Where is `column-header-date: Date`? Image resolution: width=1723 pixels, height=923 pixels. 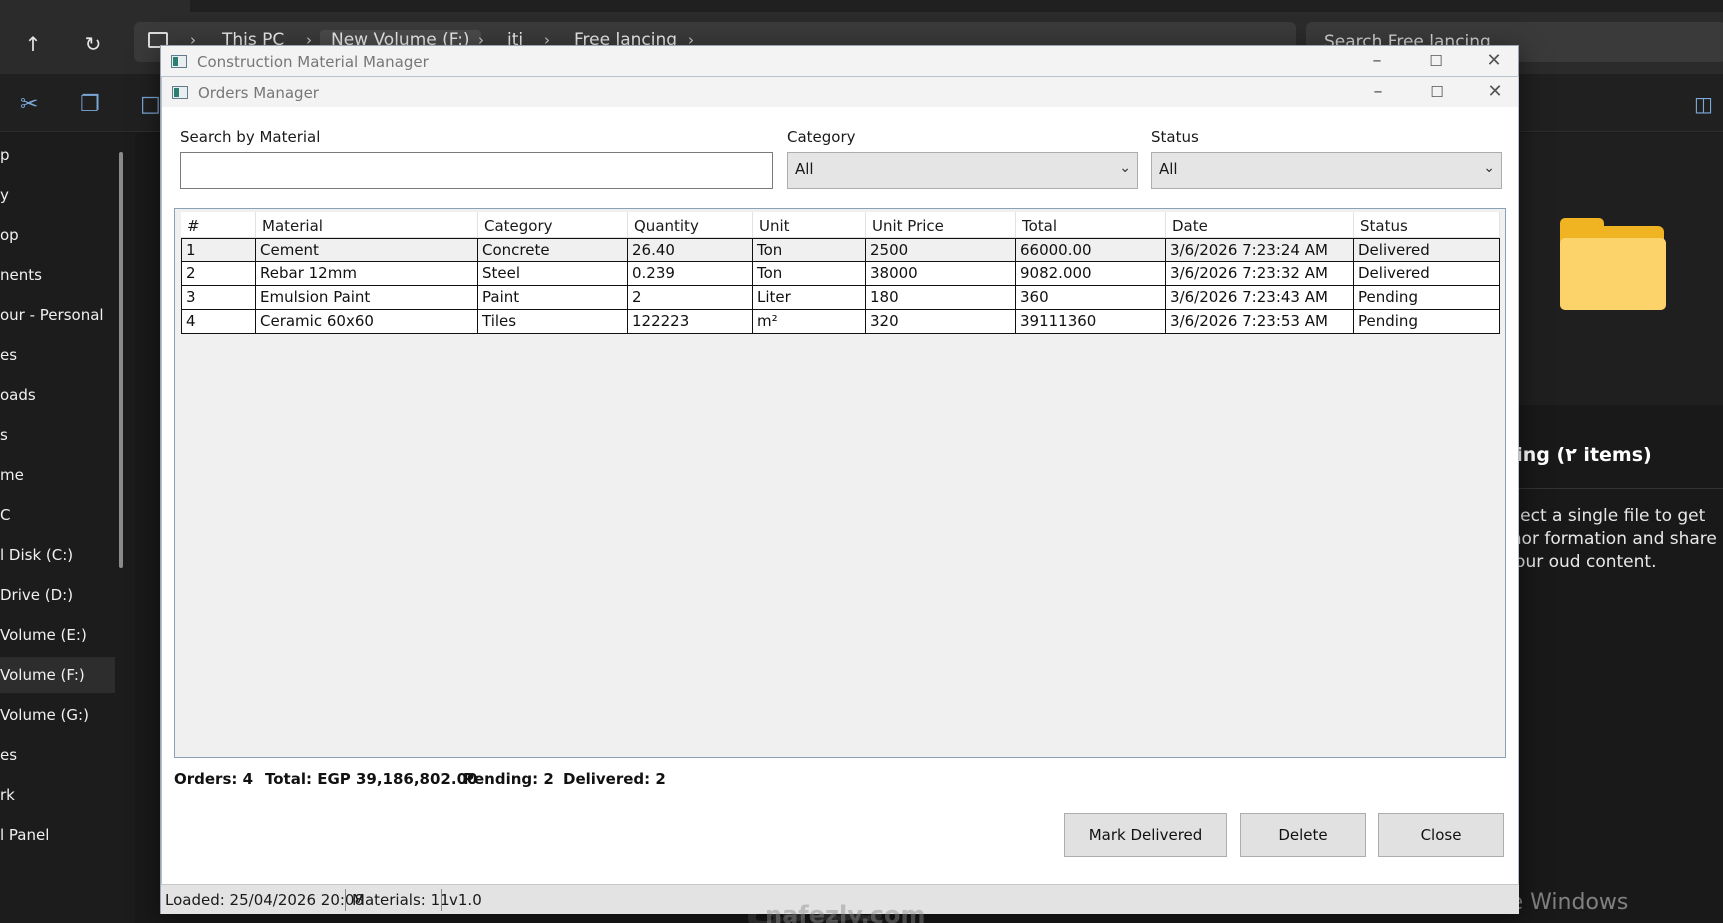
column-header-date: Date is located at coordinates (1260, 225).